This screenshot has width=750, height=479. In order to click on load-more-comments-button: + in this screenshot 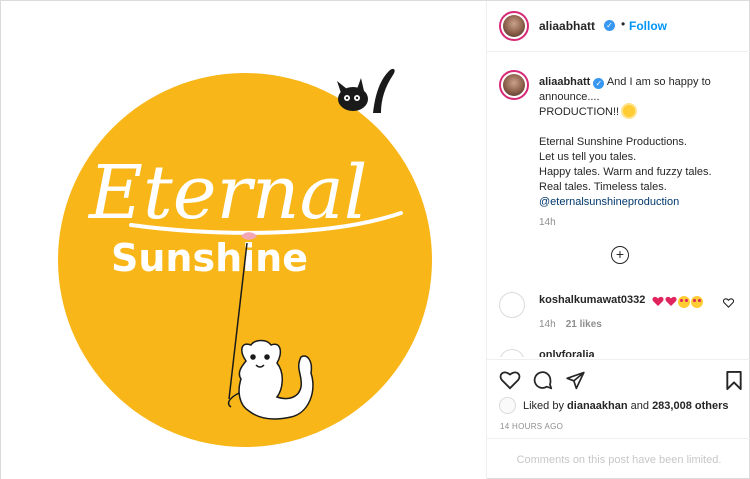, I will do `click(620, 255)`.